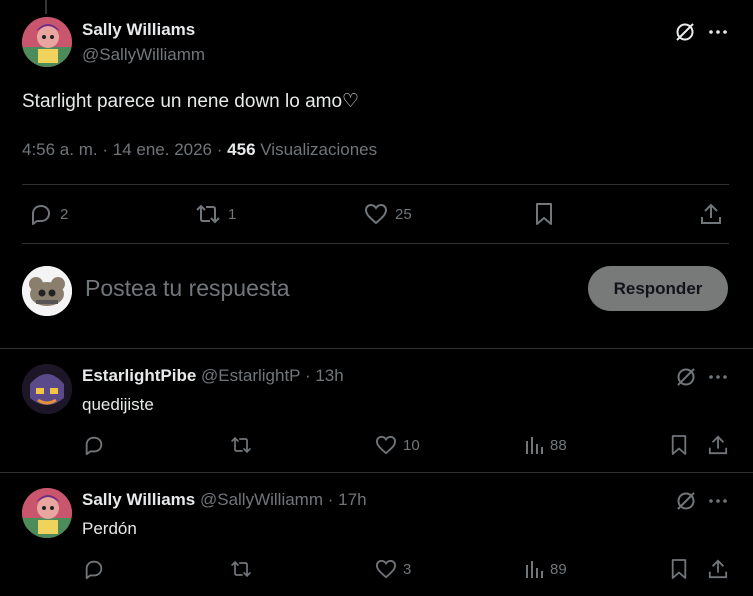  I want to click on author-handle: @SallyWilliamm, so click(143, 55).